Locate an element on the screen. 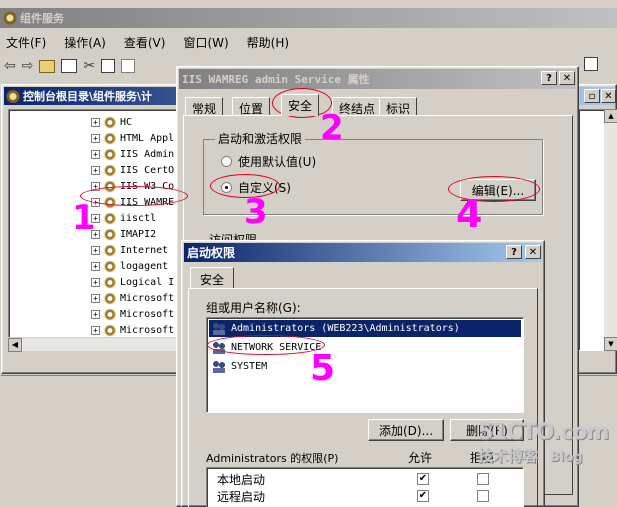 This screenshot has width=617, height=507. tab-location: 位置 is located at coordinates (251, 106).